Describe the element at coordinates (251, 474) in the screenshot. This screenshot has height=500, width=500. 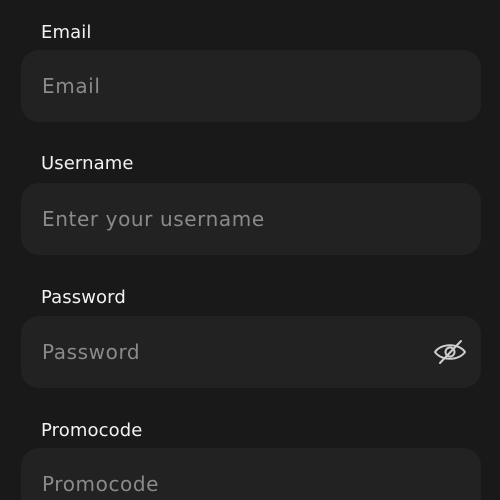
I see `promocode-input` at that location.